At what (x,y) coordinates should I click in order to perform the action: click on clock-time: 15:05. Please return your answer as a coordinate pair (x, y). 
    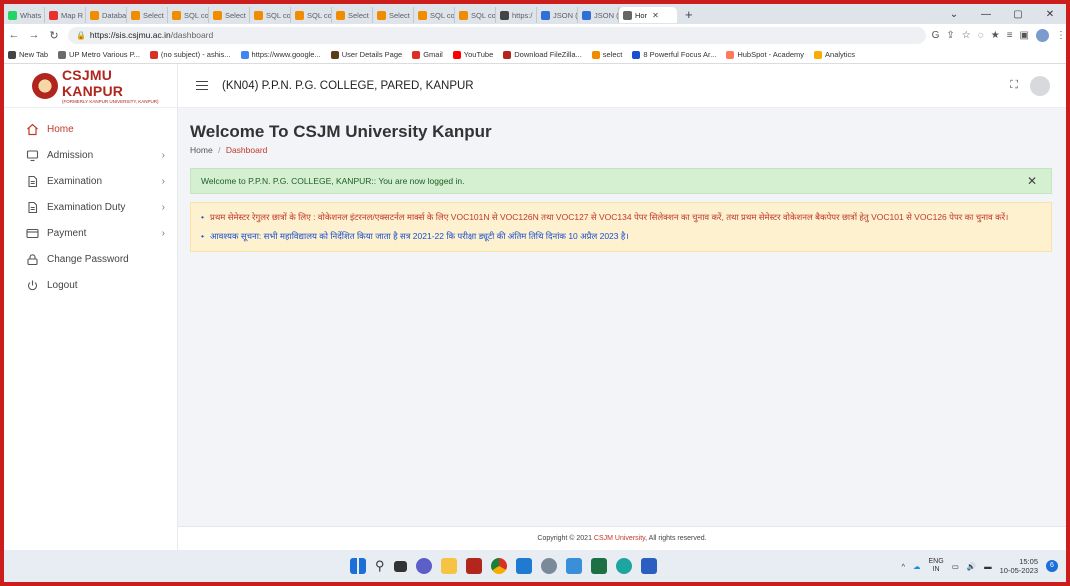
    Looking at the image, I should click on (1028, 561).